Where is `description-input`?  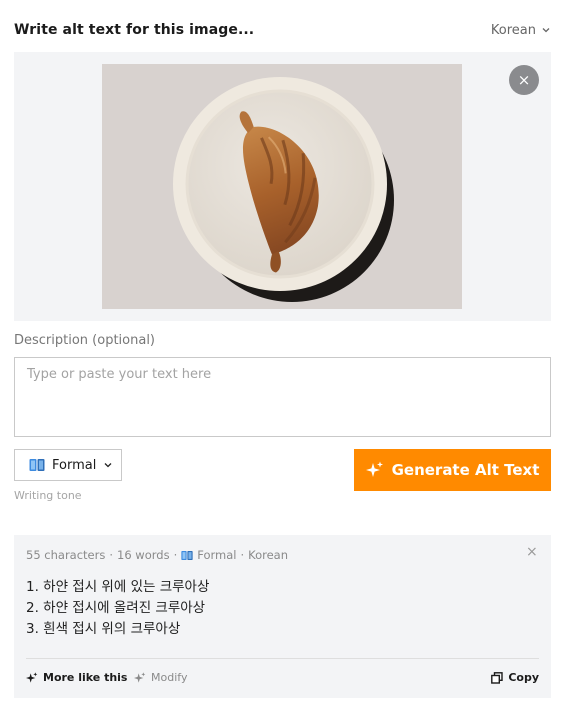
description-input is located at coordinates (282, 397).